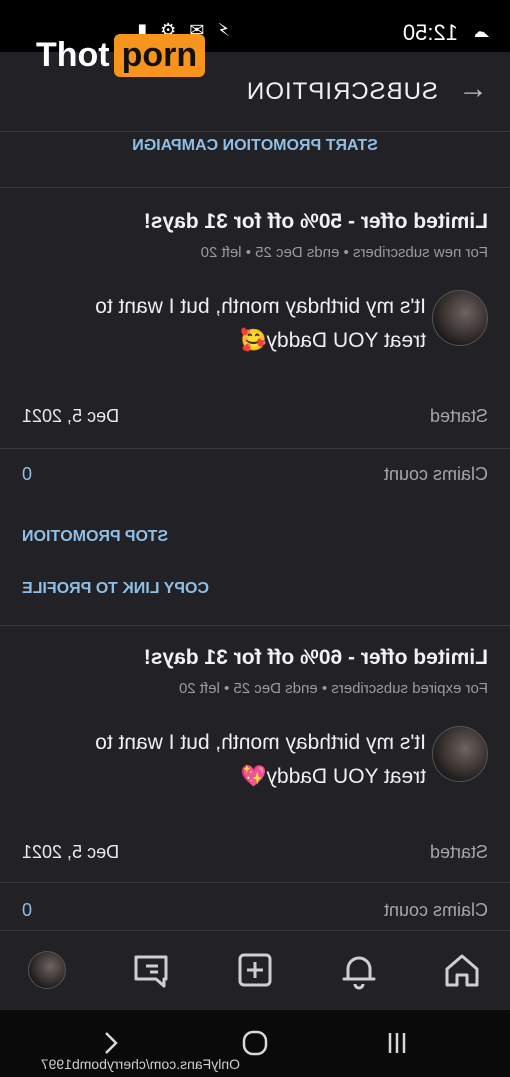  Describe the element at coordinates (115, 589) in the screenshot. I see `copy-link-button: COPY LINK TO PROFILE` at that location.